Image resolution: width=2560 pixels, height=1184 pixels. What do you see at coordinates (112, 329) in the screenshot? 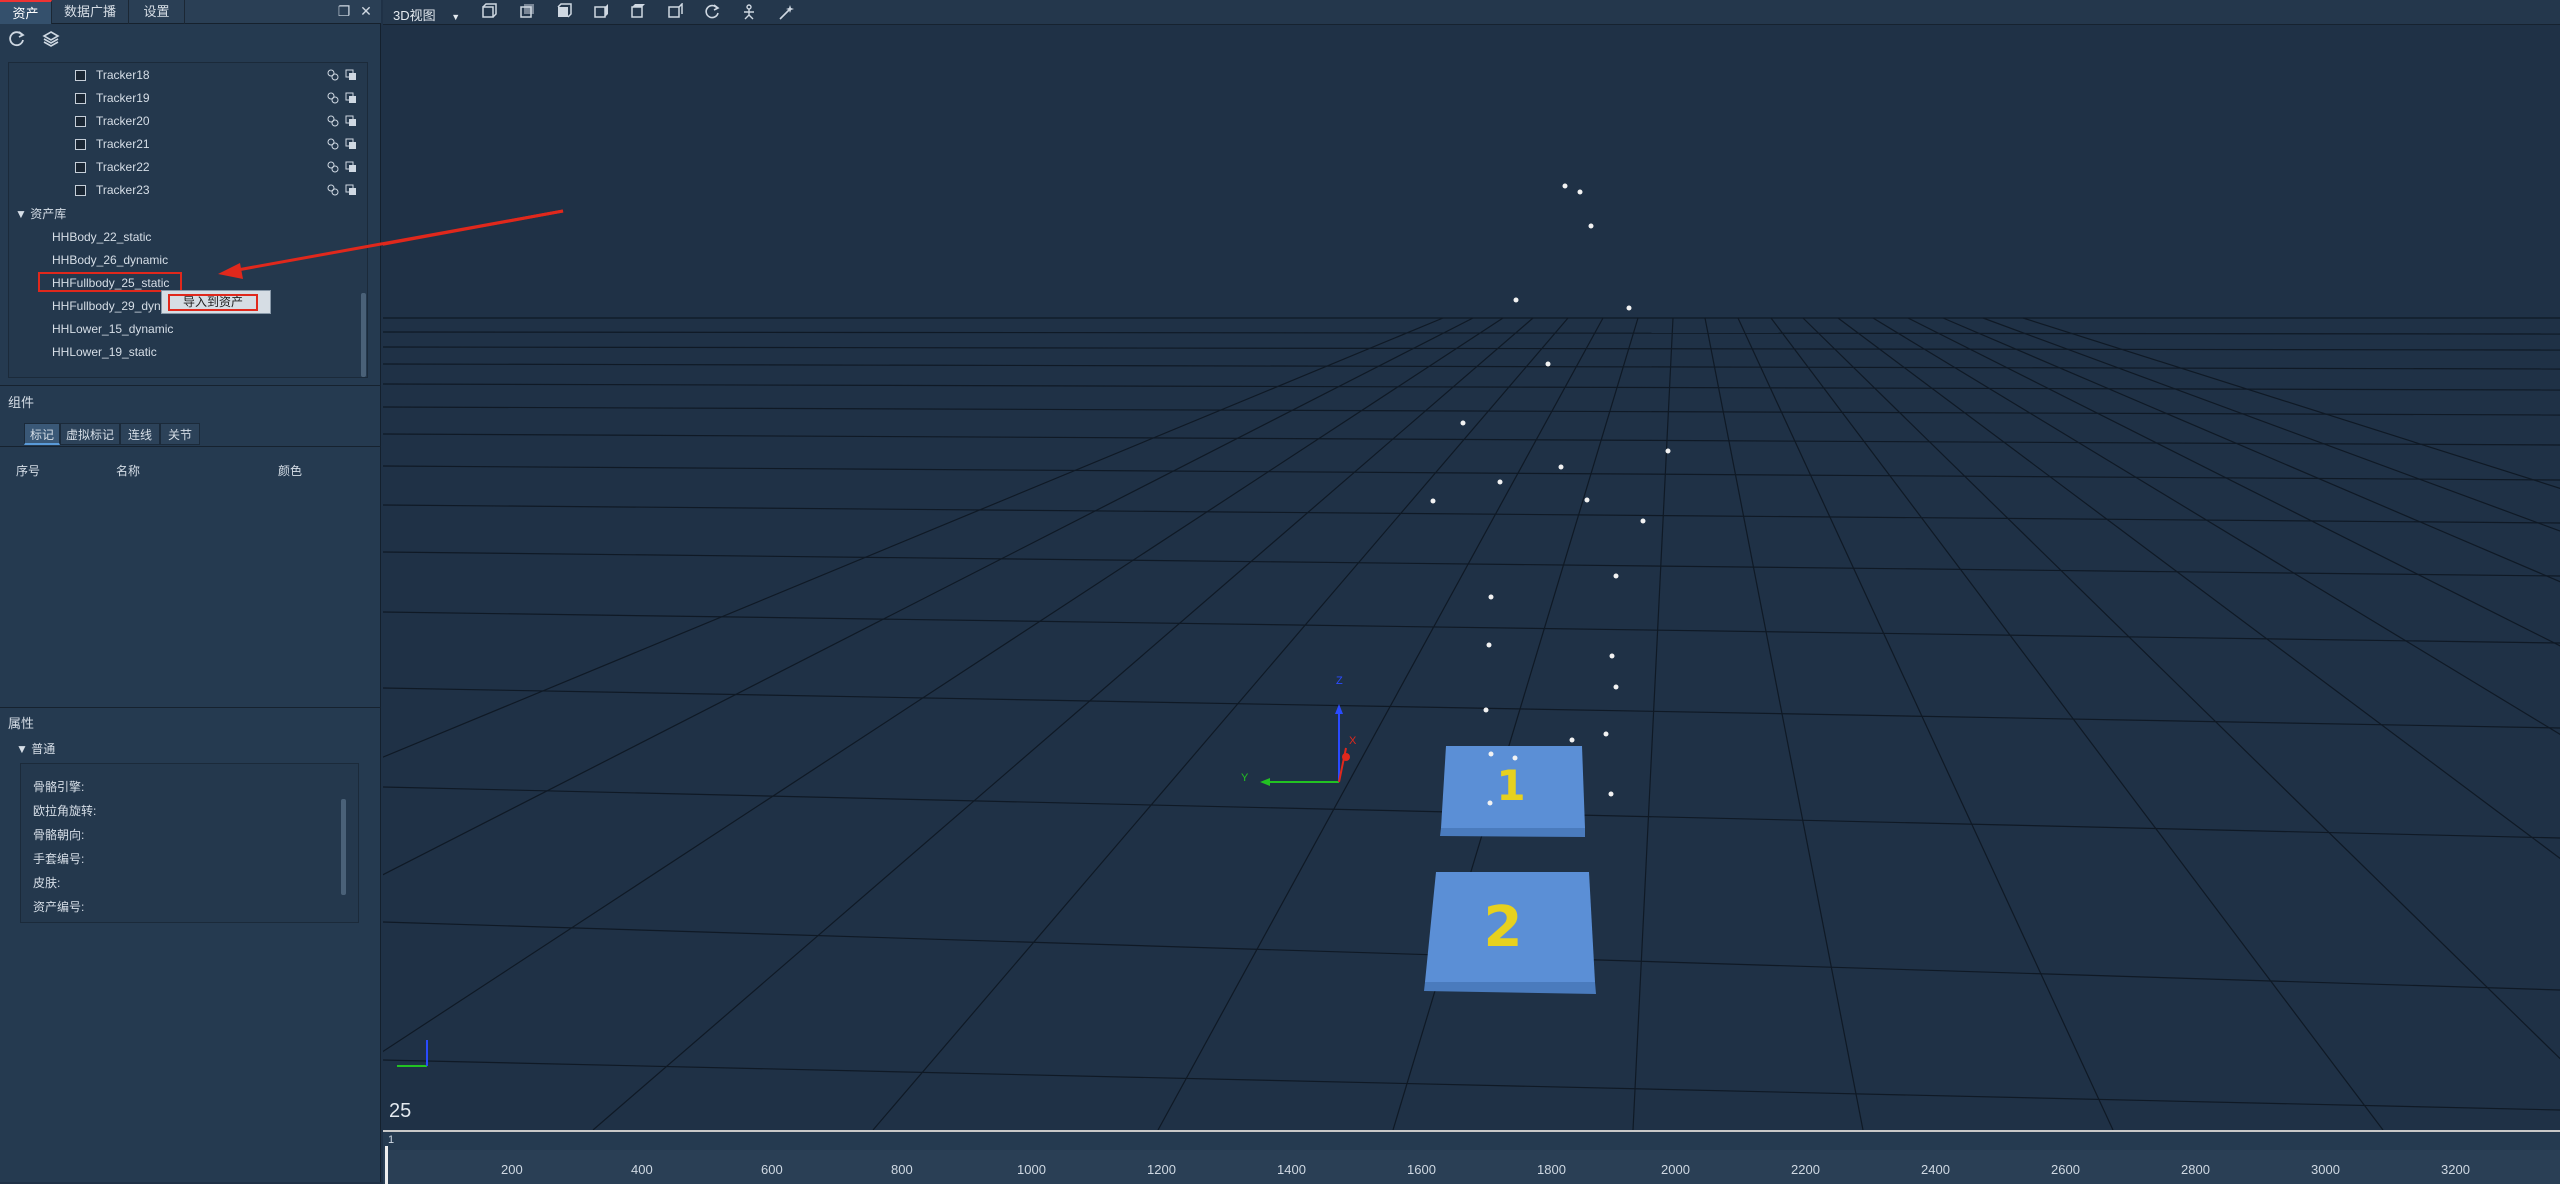
I see `library-item: HHLower_15_dynamic` at bounding box center [112, 329].